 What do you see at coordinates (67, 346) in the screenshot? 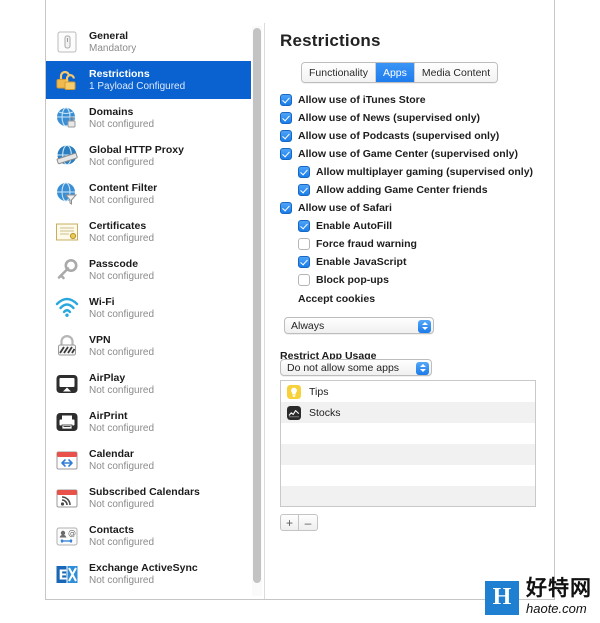
I see `vpn-lock-icon` at bounding box center [67, 346].